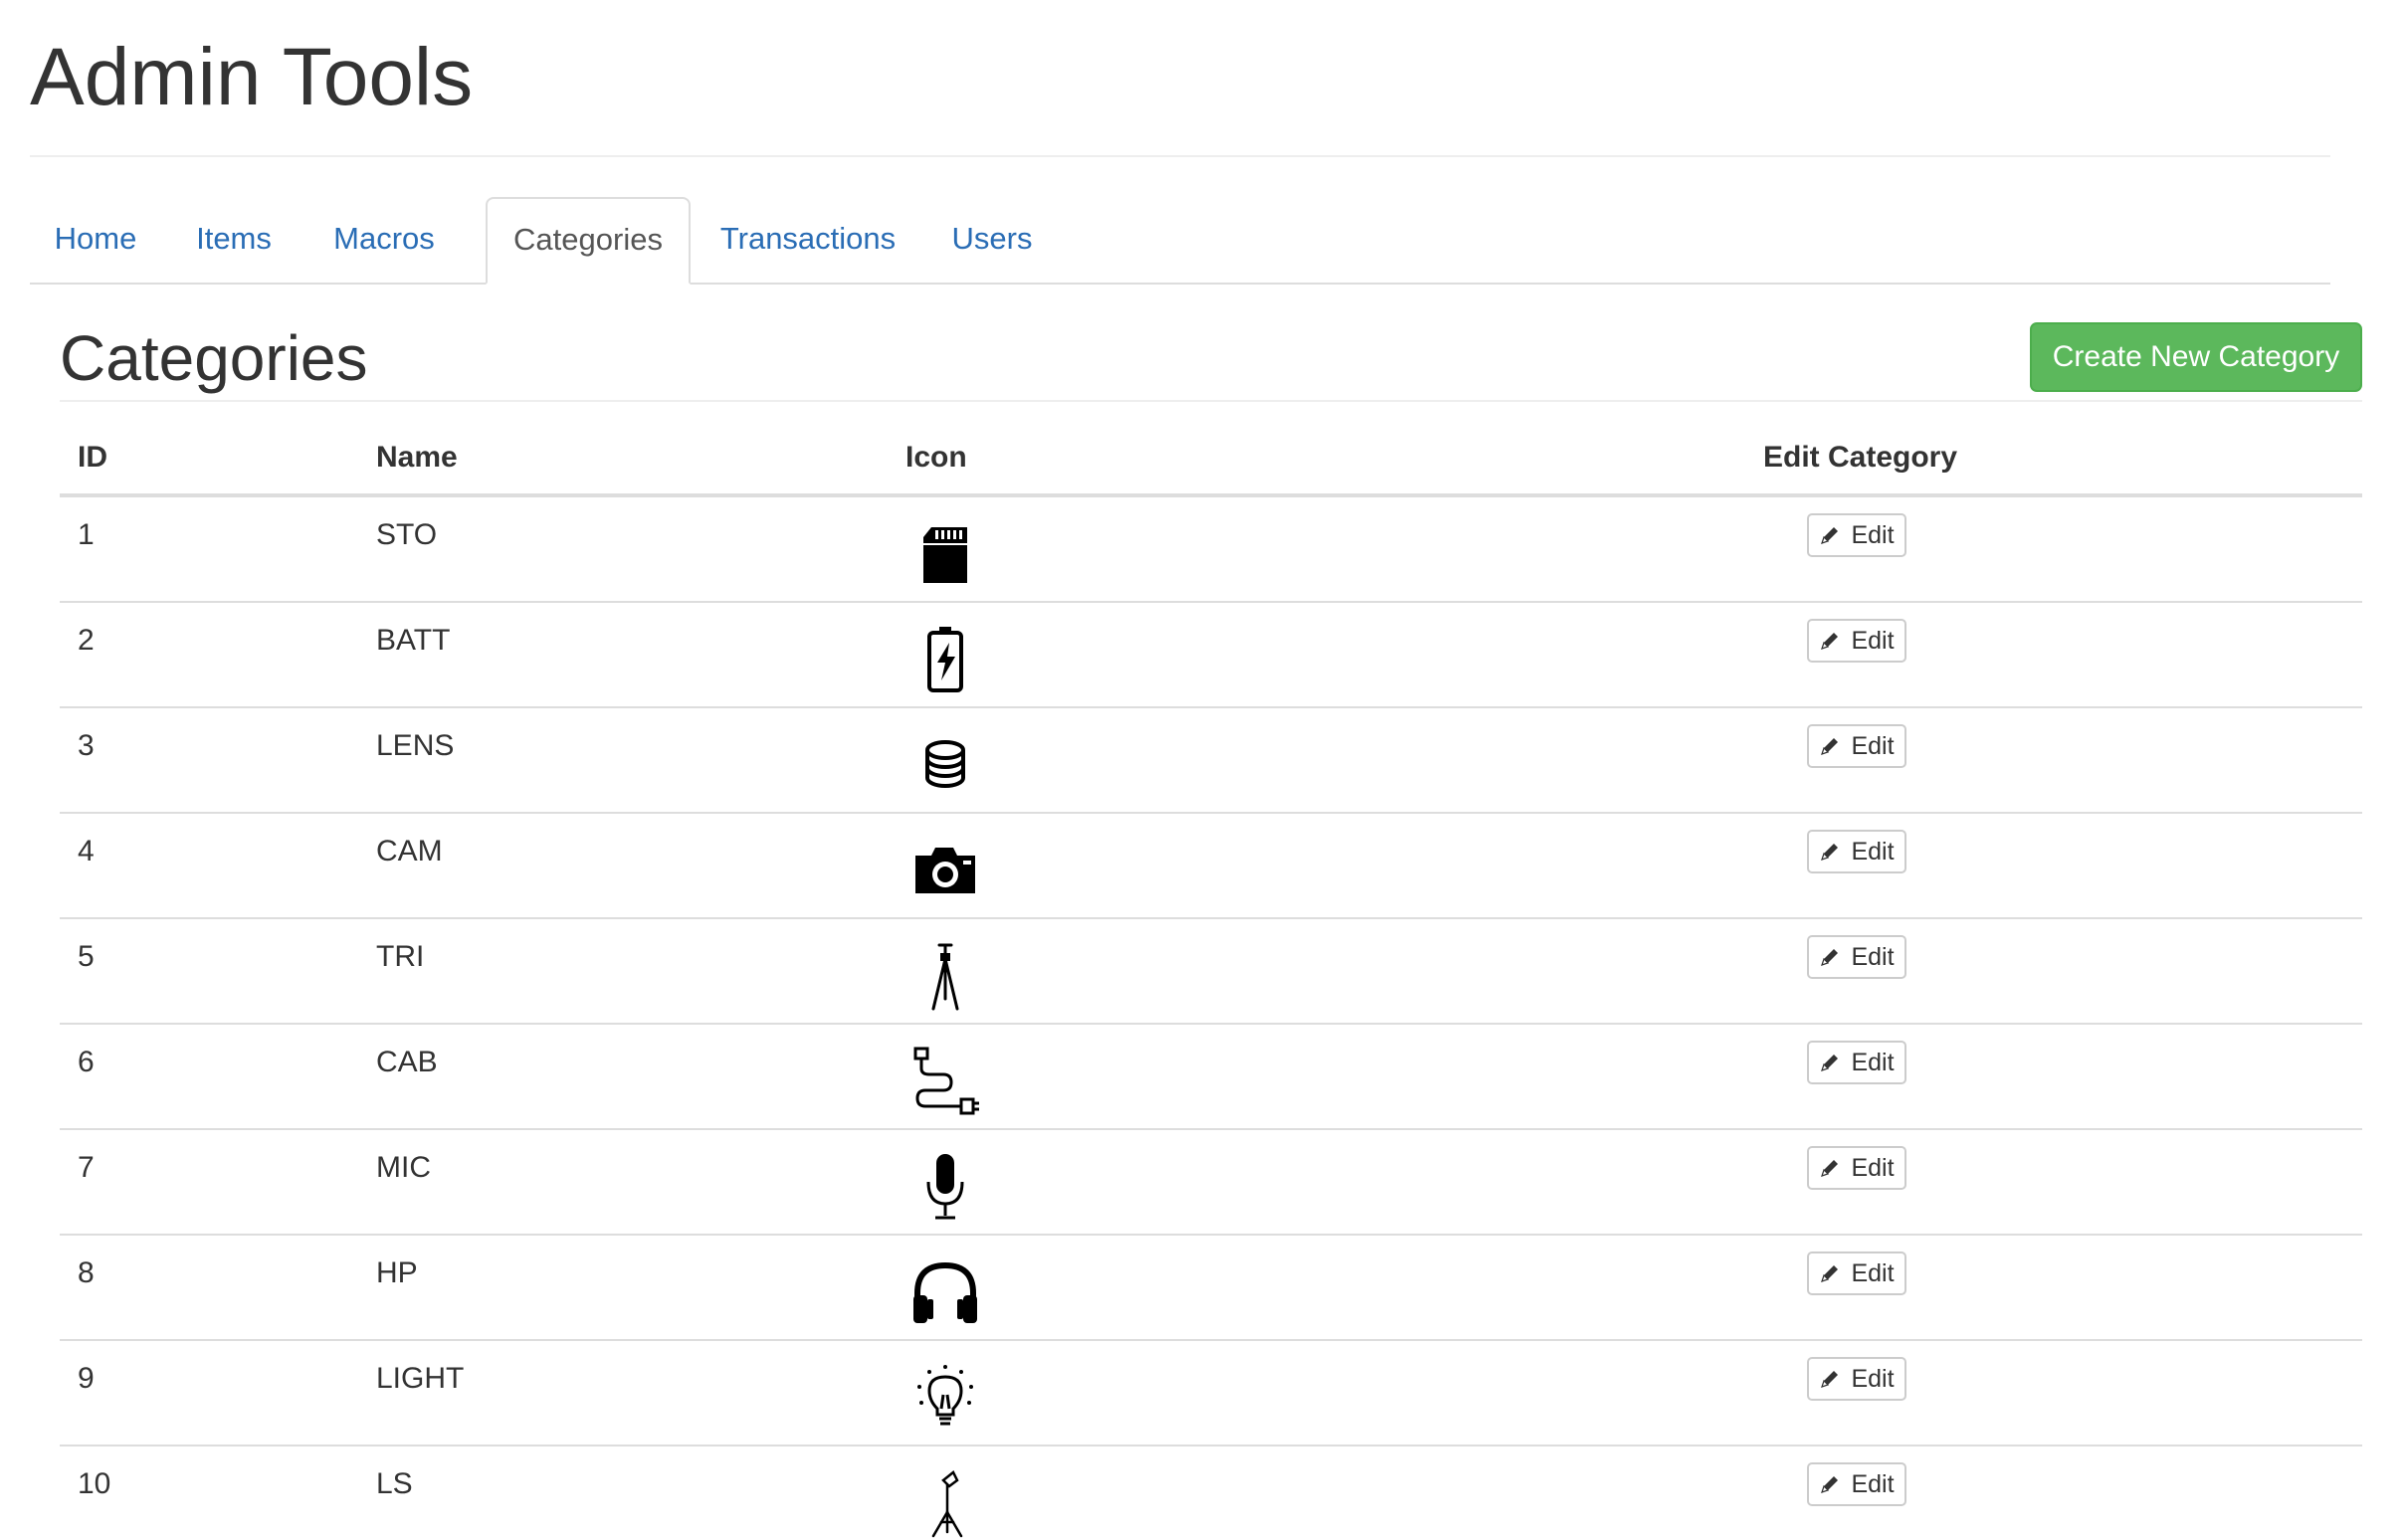  What do you see at coordinates (945, 553) in the screenshot?
I see `sd-card-icon` at bounding box center [945, 553].